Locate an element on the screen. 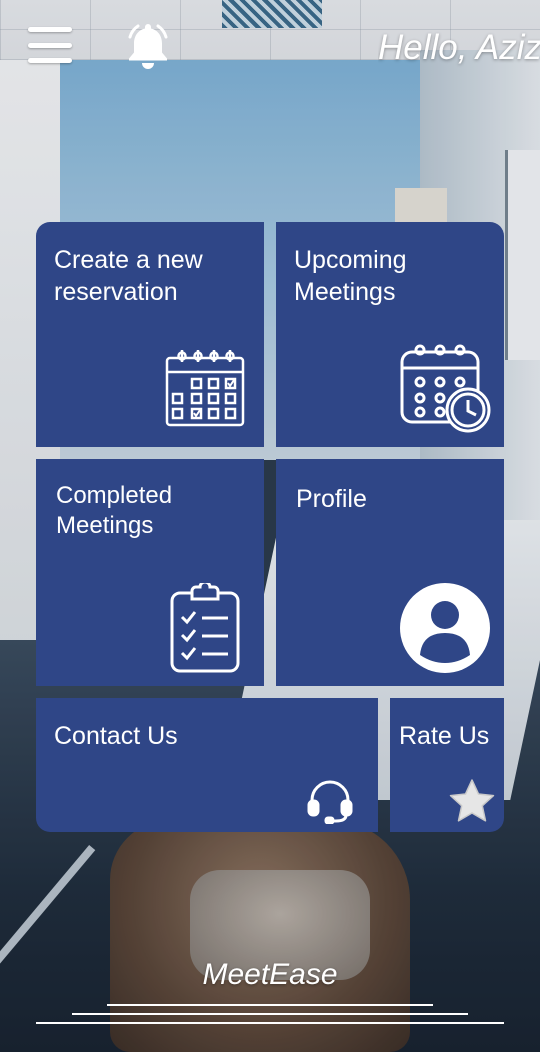 The height and width of the screenshot is (1052, 540). tile-label: Contact Us is located at coordinates (116, 736).